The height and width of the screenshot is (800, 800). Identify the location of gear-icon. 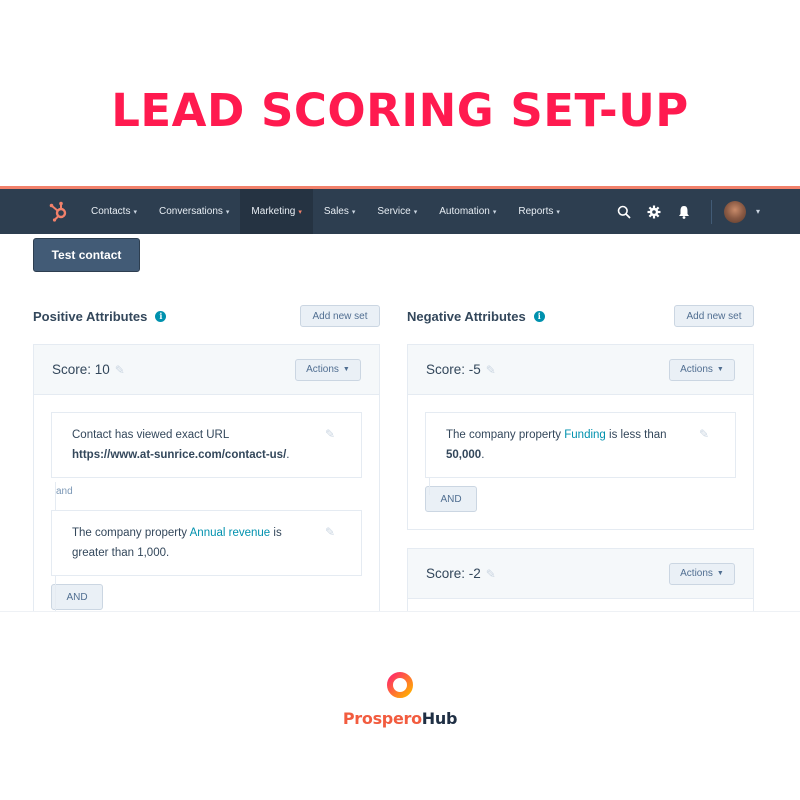
(654, 211).